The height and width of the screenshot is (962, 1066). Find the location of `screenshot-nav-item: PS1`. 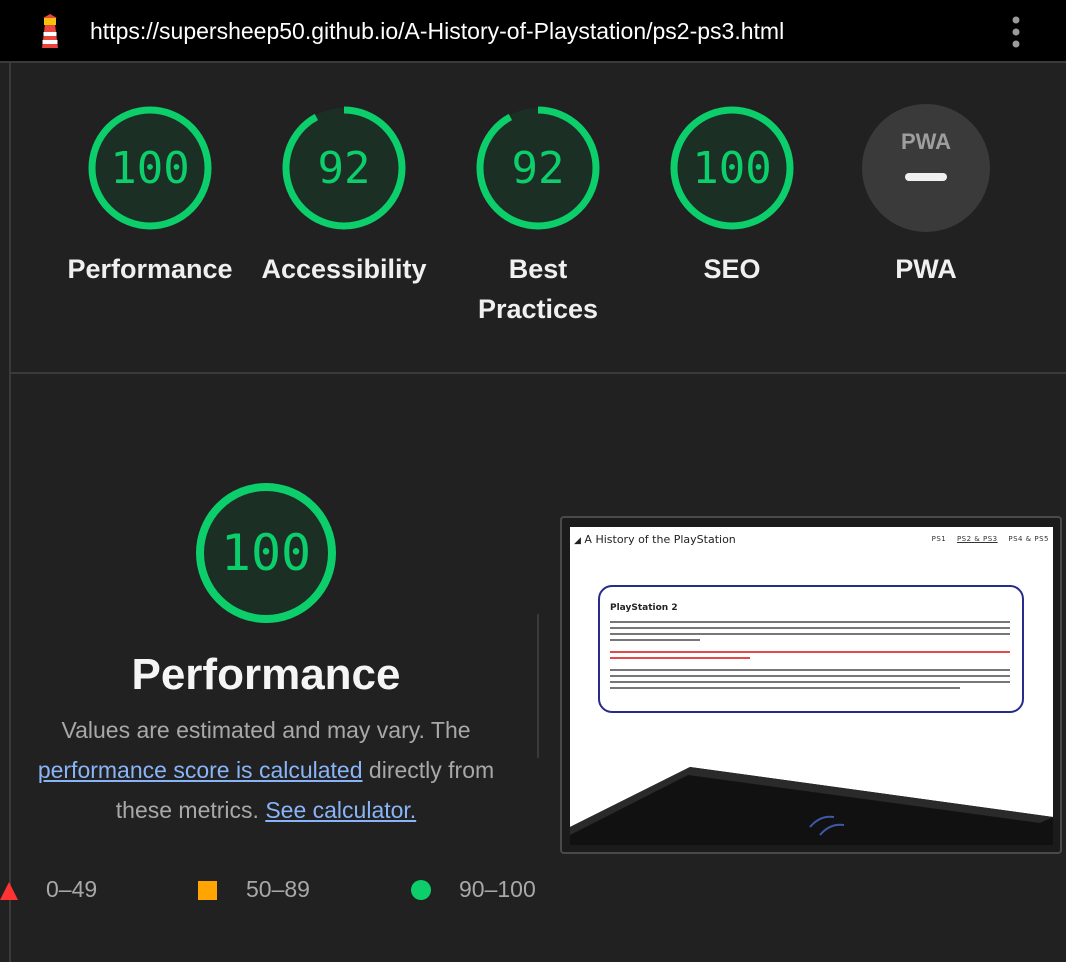

screenshot-nav-item: PS1 is located at coordinates (939, 539).